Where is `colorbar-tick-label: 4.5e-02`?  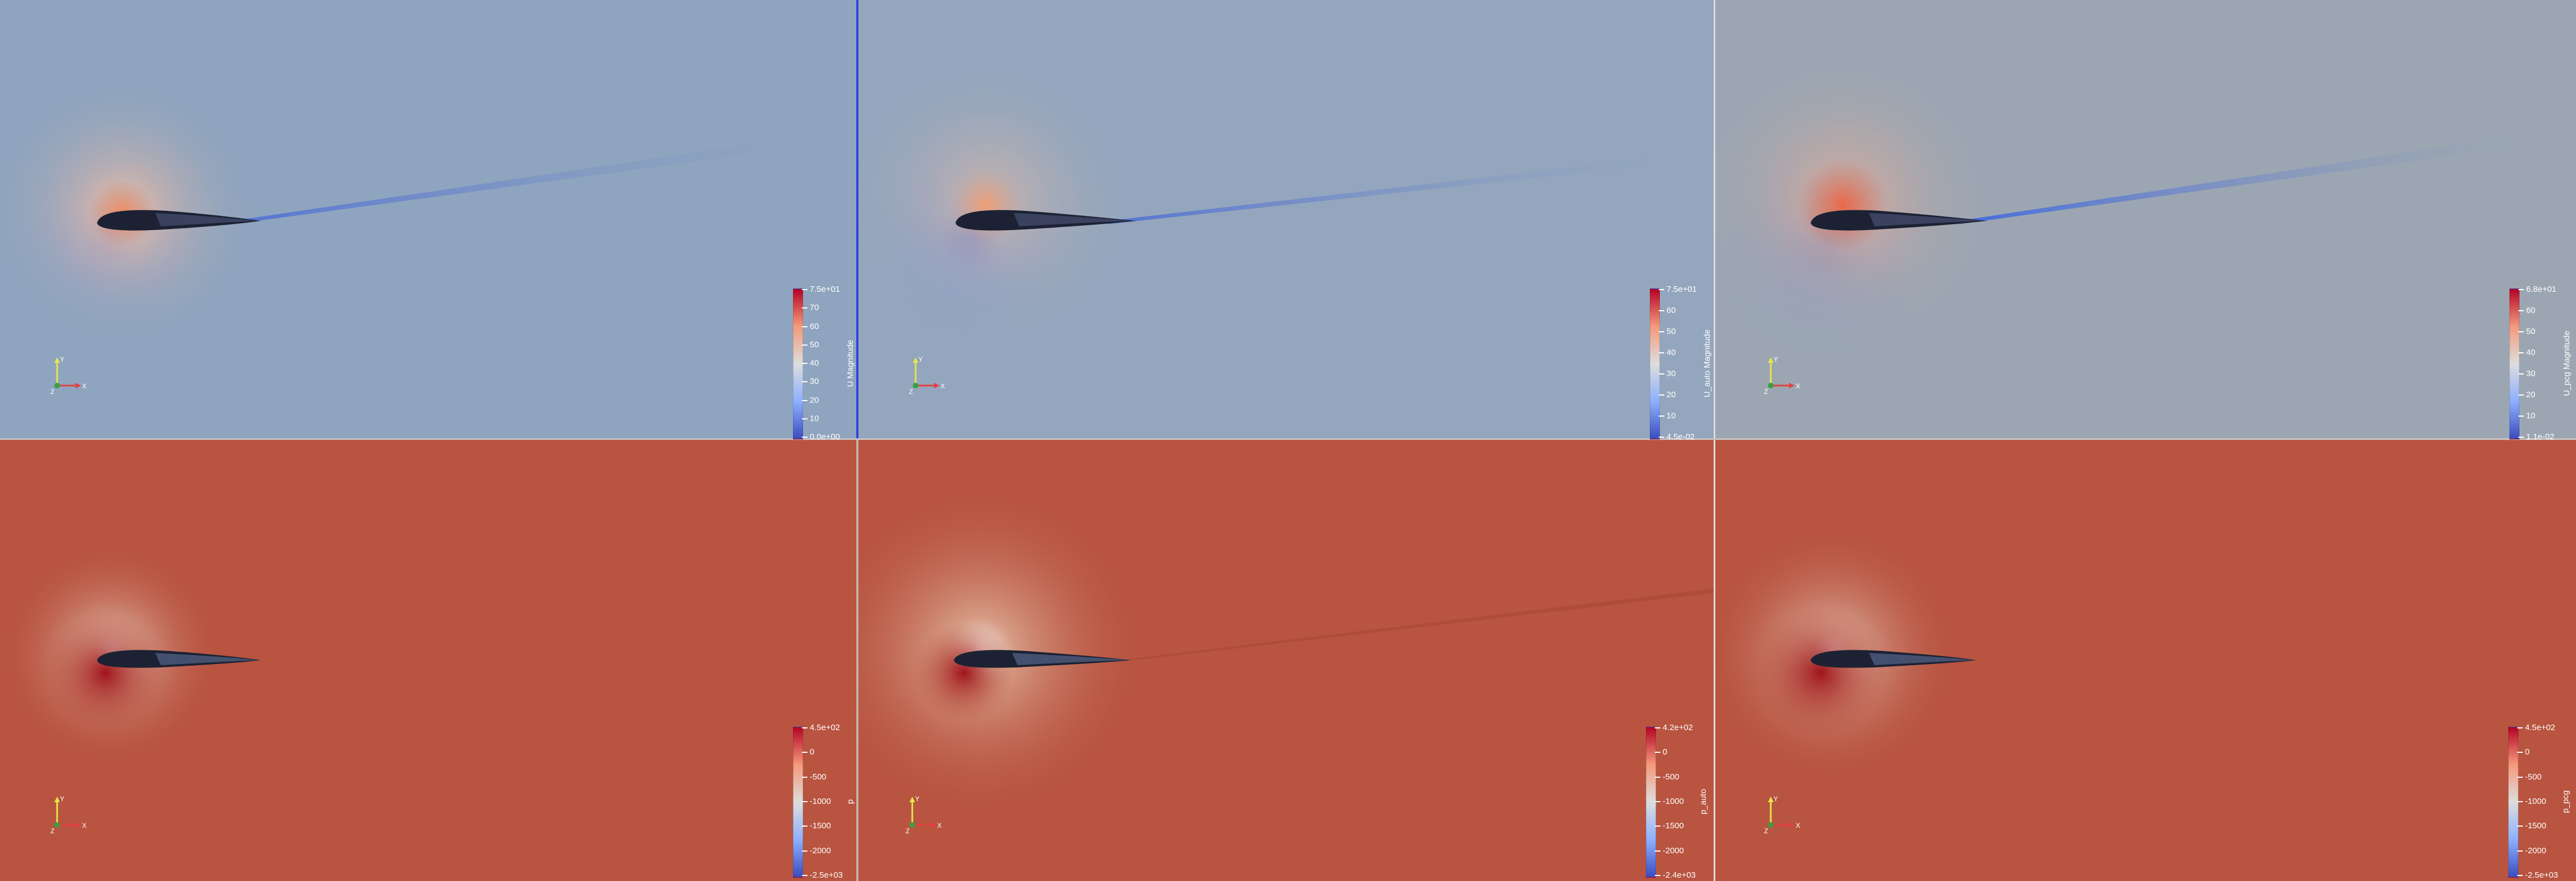 colorbar-tick-label: 4.5e-02 is located at coordinates (1680, 437).